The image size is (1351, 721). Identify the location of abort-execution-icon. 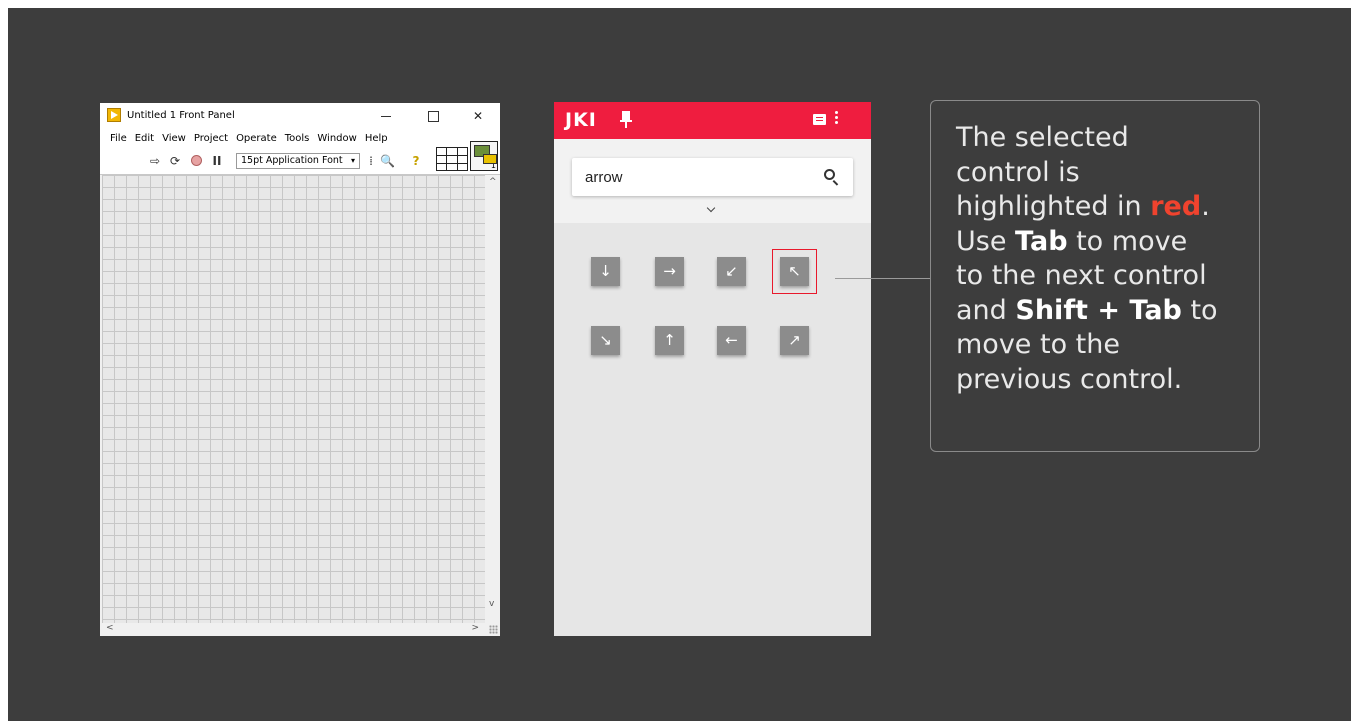
(197, 161).